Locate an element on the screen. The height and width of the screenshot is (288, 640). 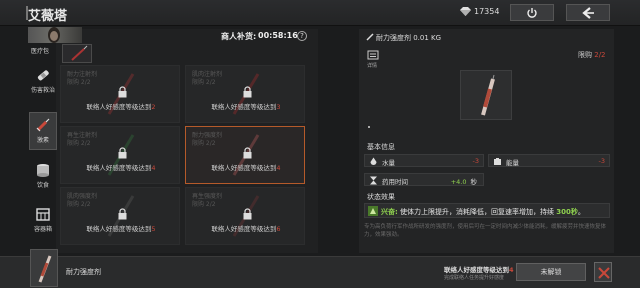
back-button is located at coordinates (588, 12).